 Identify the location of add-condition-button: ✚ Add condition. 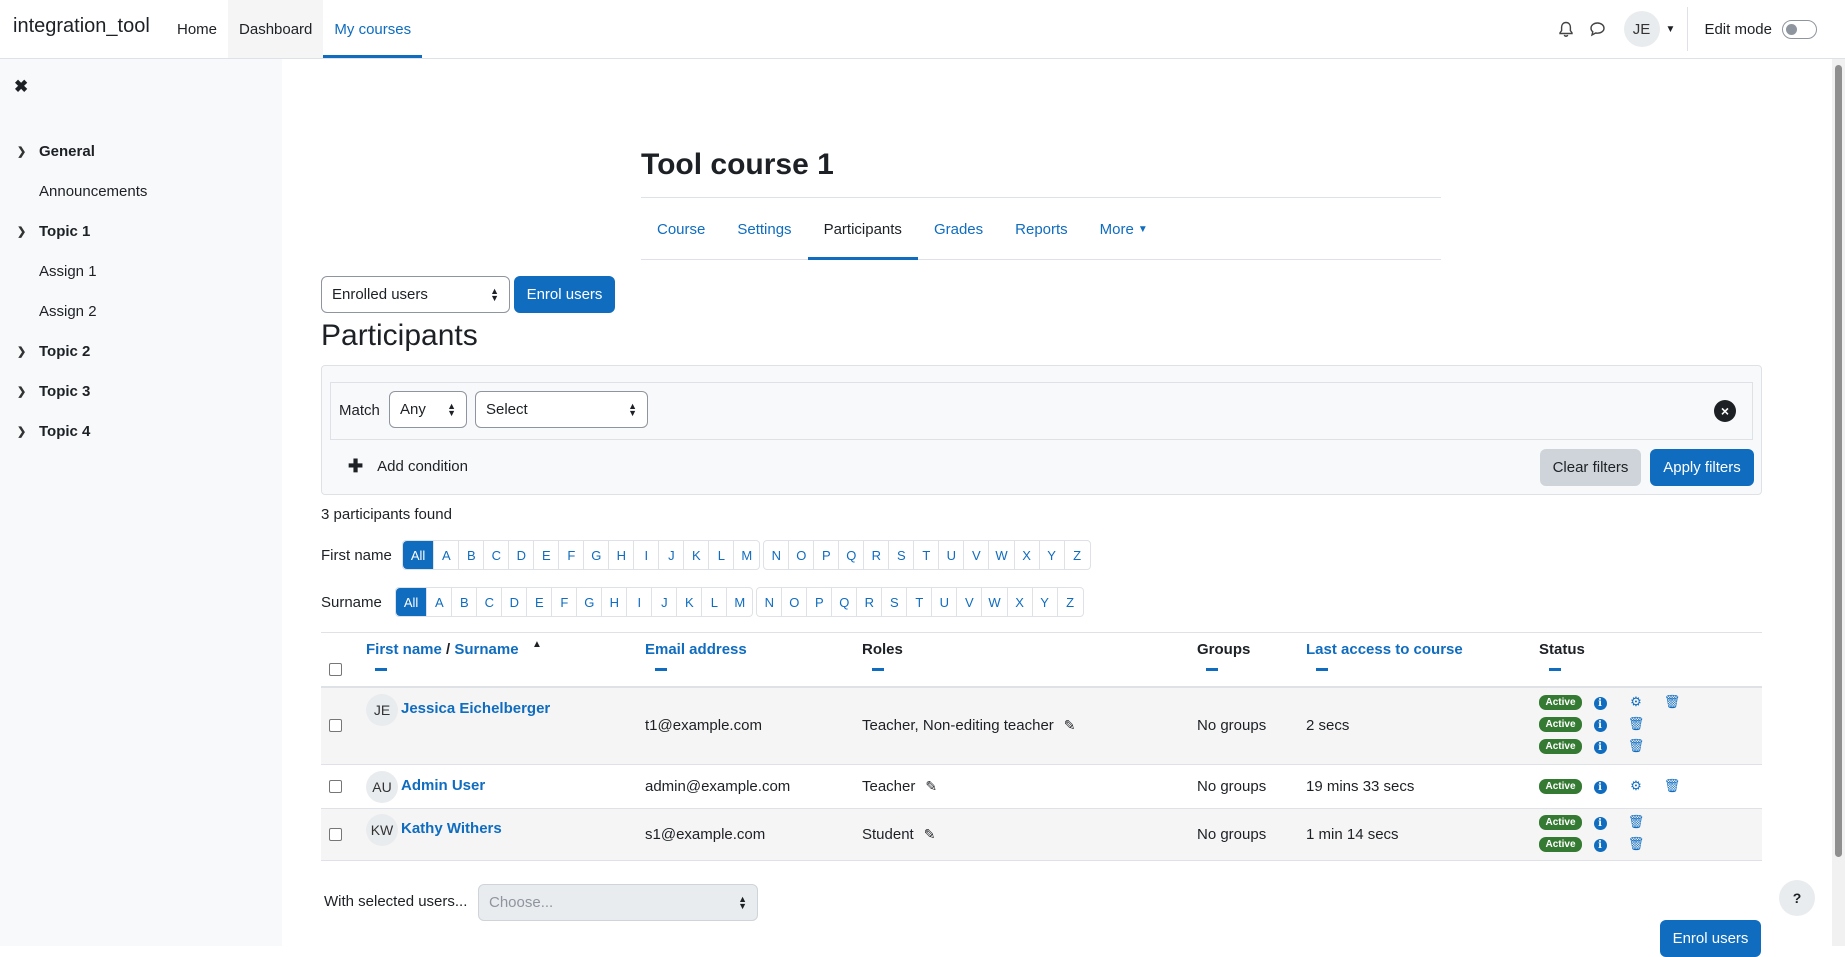
(408, 466).